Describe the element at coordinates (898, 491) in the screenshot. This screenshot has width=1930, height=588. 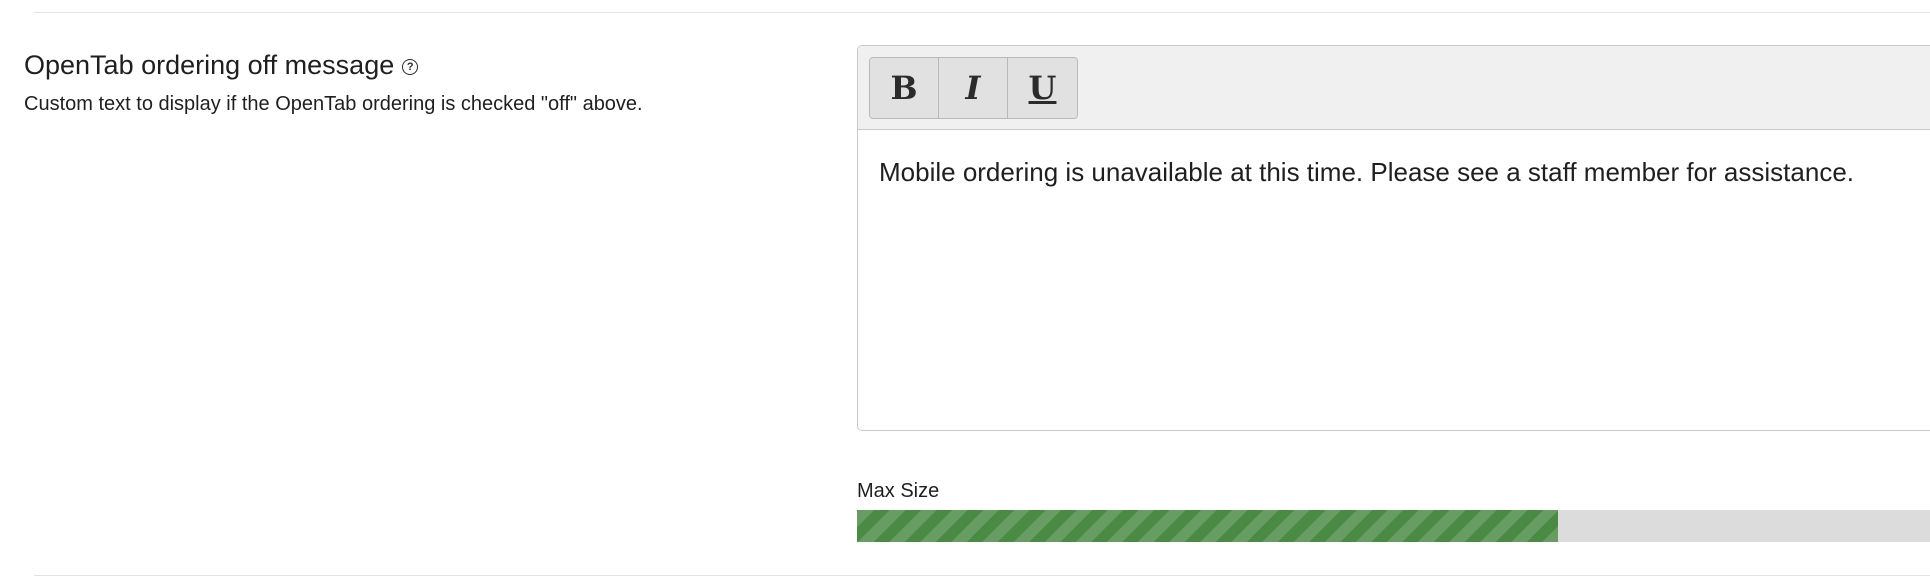
I see `max-size-label: Max Size` at that location.